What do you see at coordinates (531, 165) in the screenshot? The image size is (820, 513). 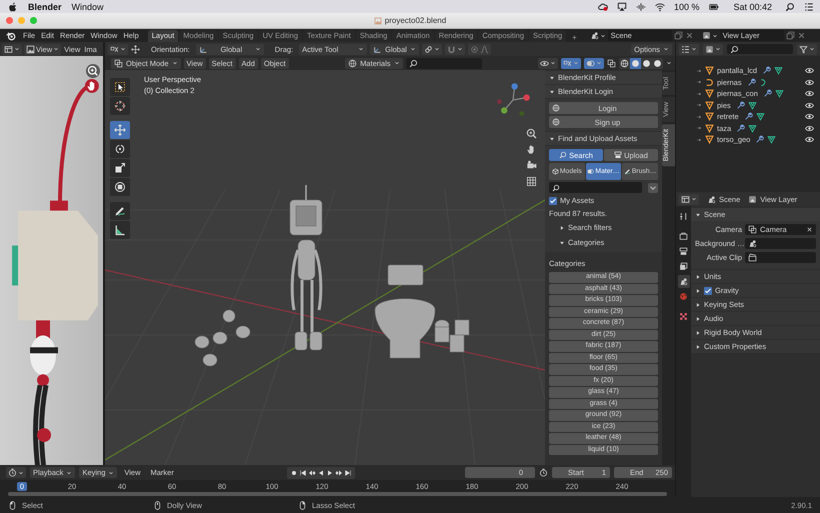 I see `camera-icon` at bounding box center [531, 165].